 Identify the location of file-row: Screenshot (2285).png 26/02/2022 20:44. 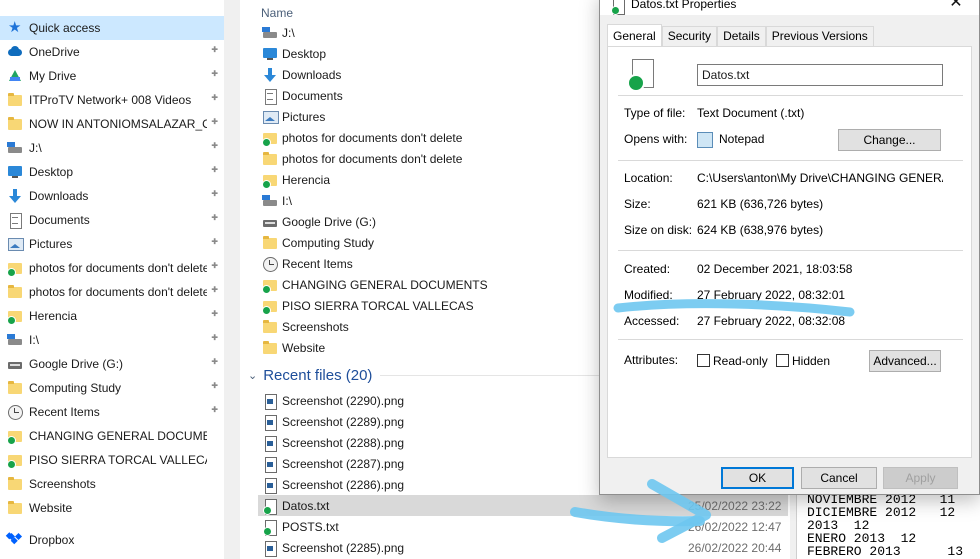
(523, 547).